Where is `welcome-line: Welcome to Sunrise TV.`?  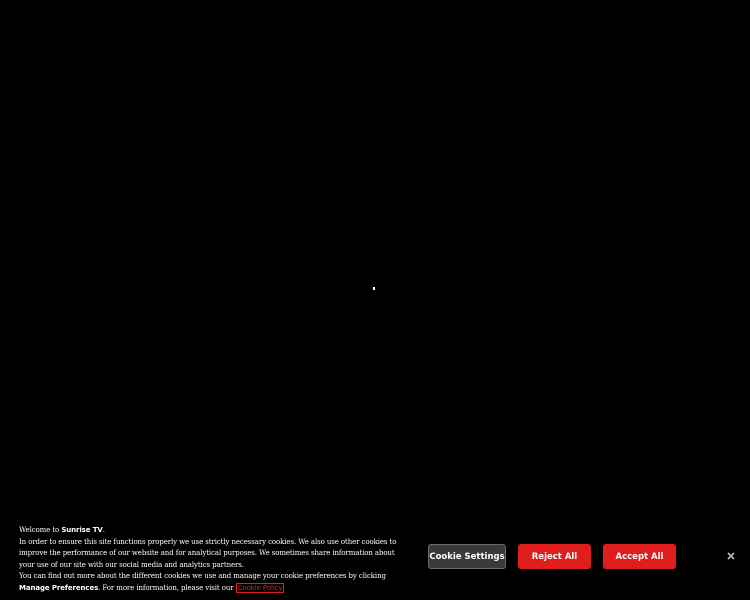
welcome-line: Welcome to Sunrise TV. is located at coordinates (213, 531).